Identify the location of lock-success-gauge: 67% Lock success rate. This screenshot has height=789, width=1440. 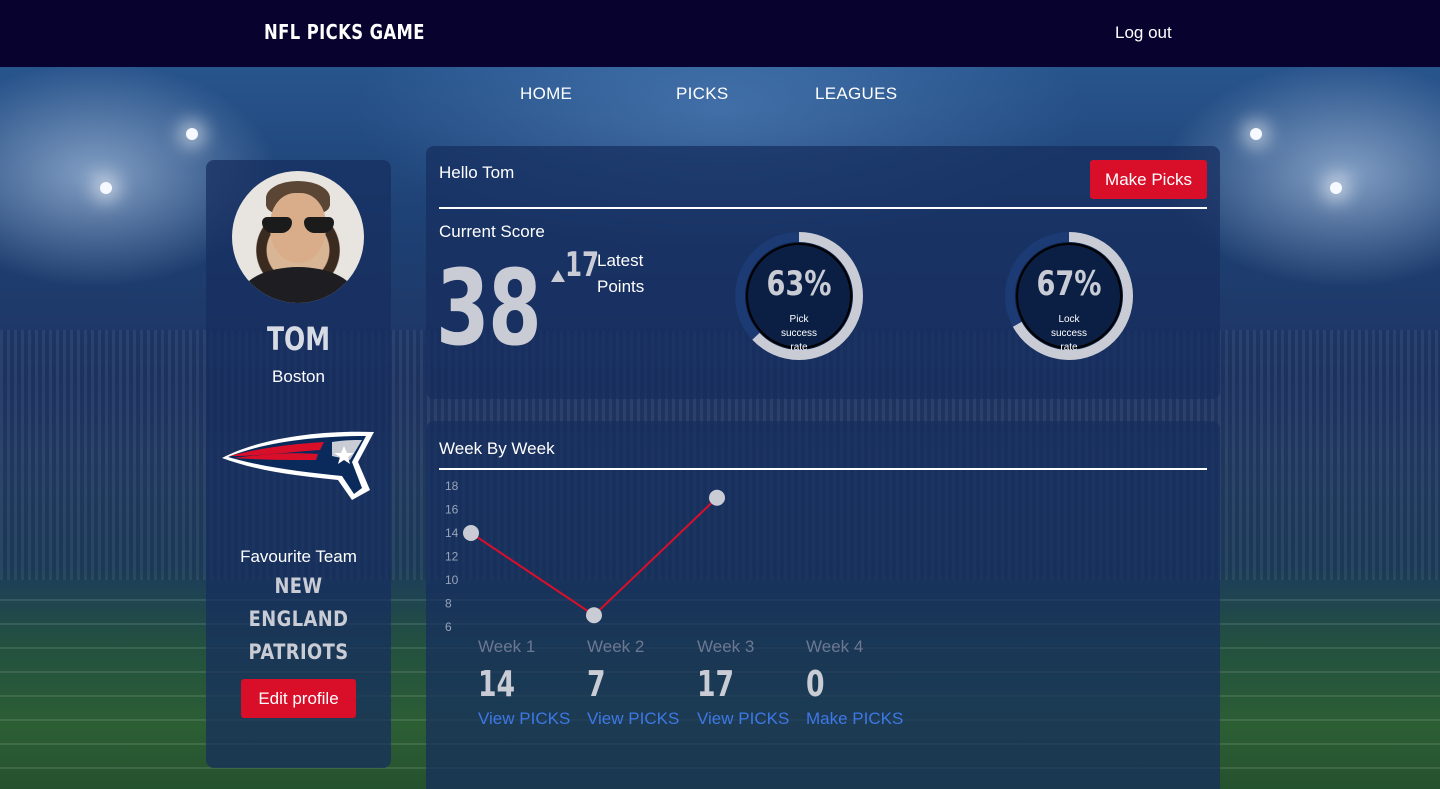
(1069, 296).